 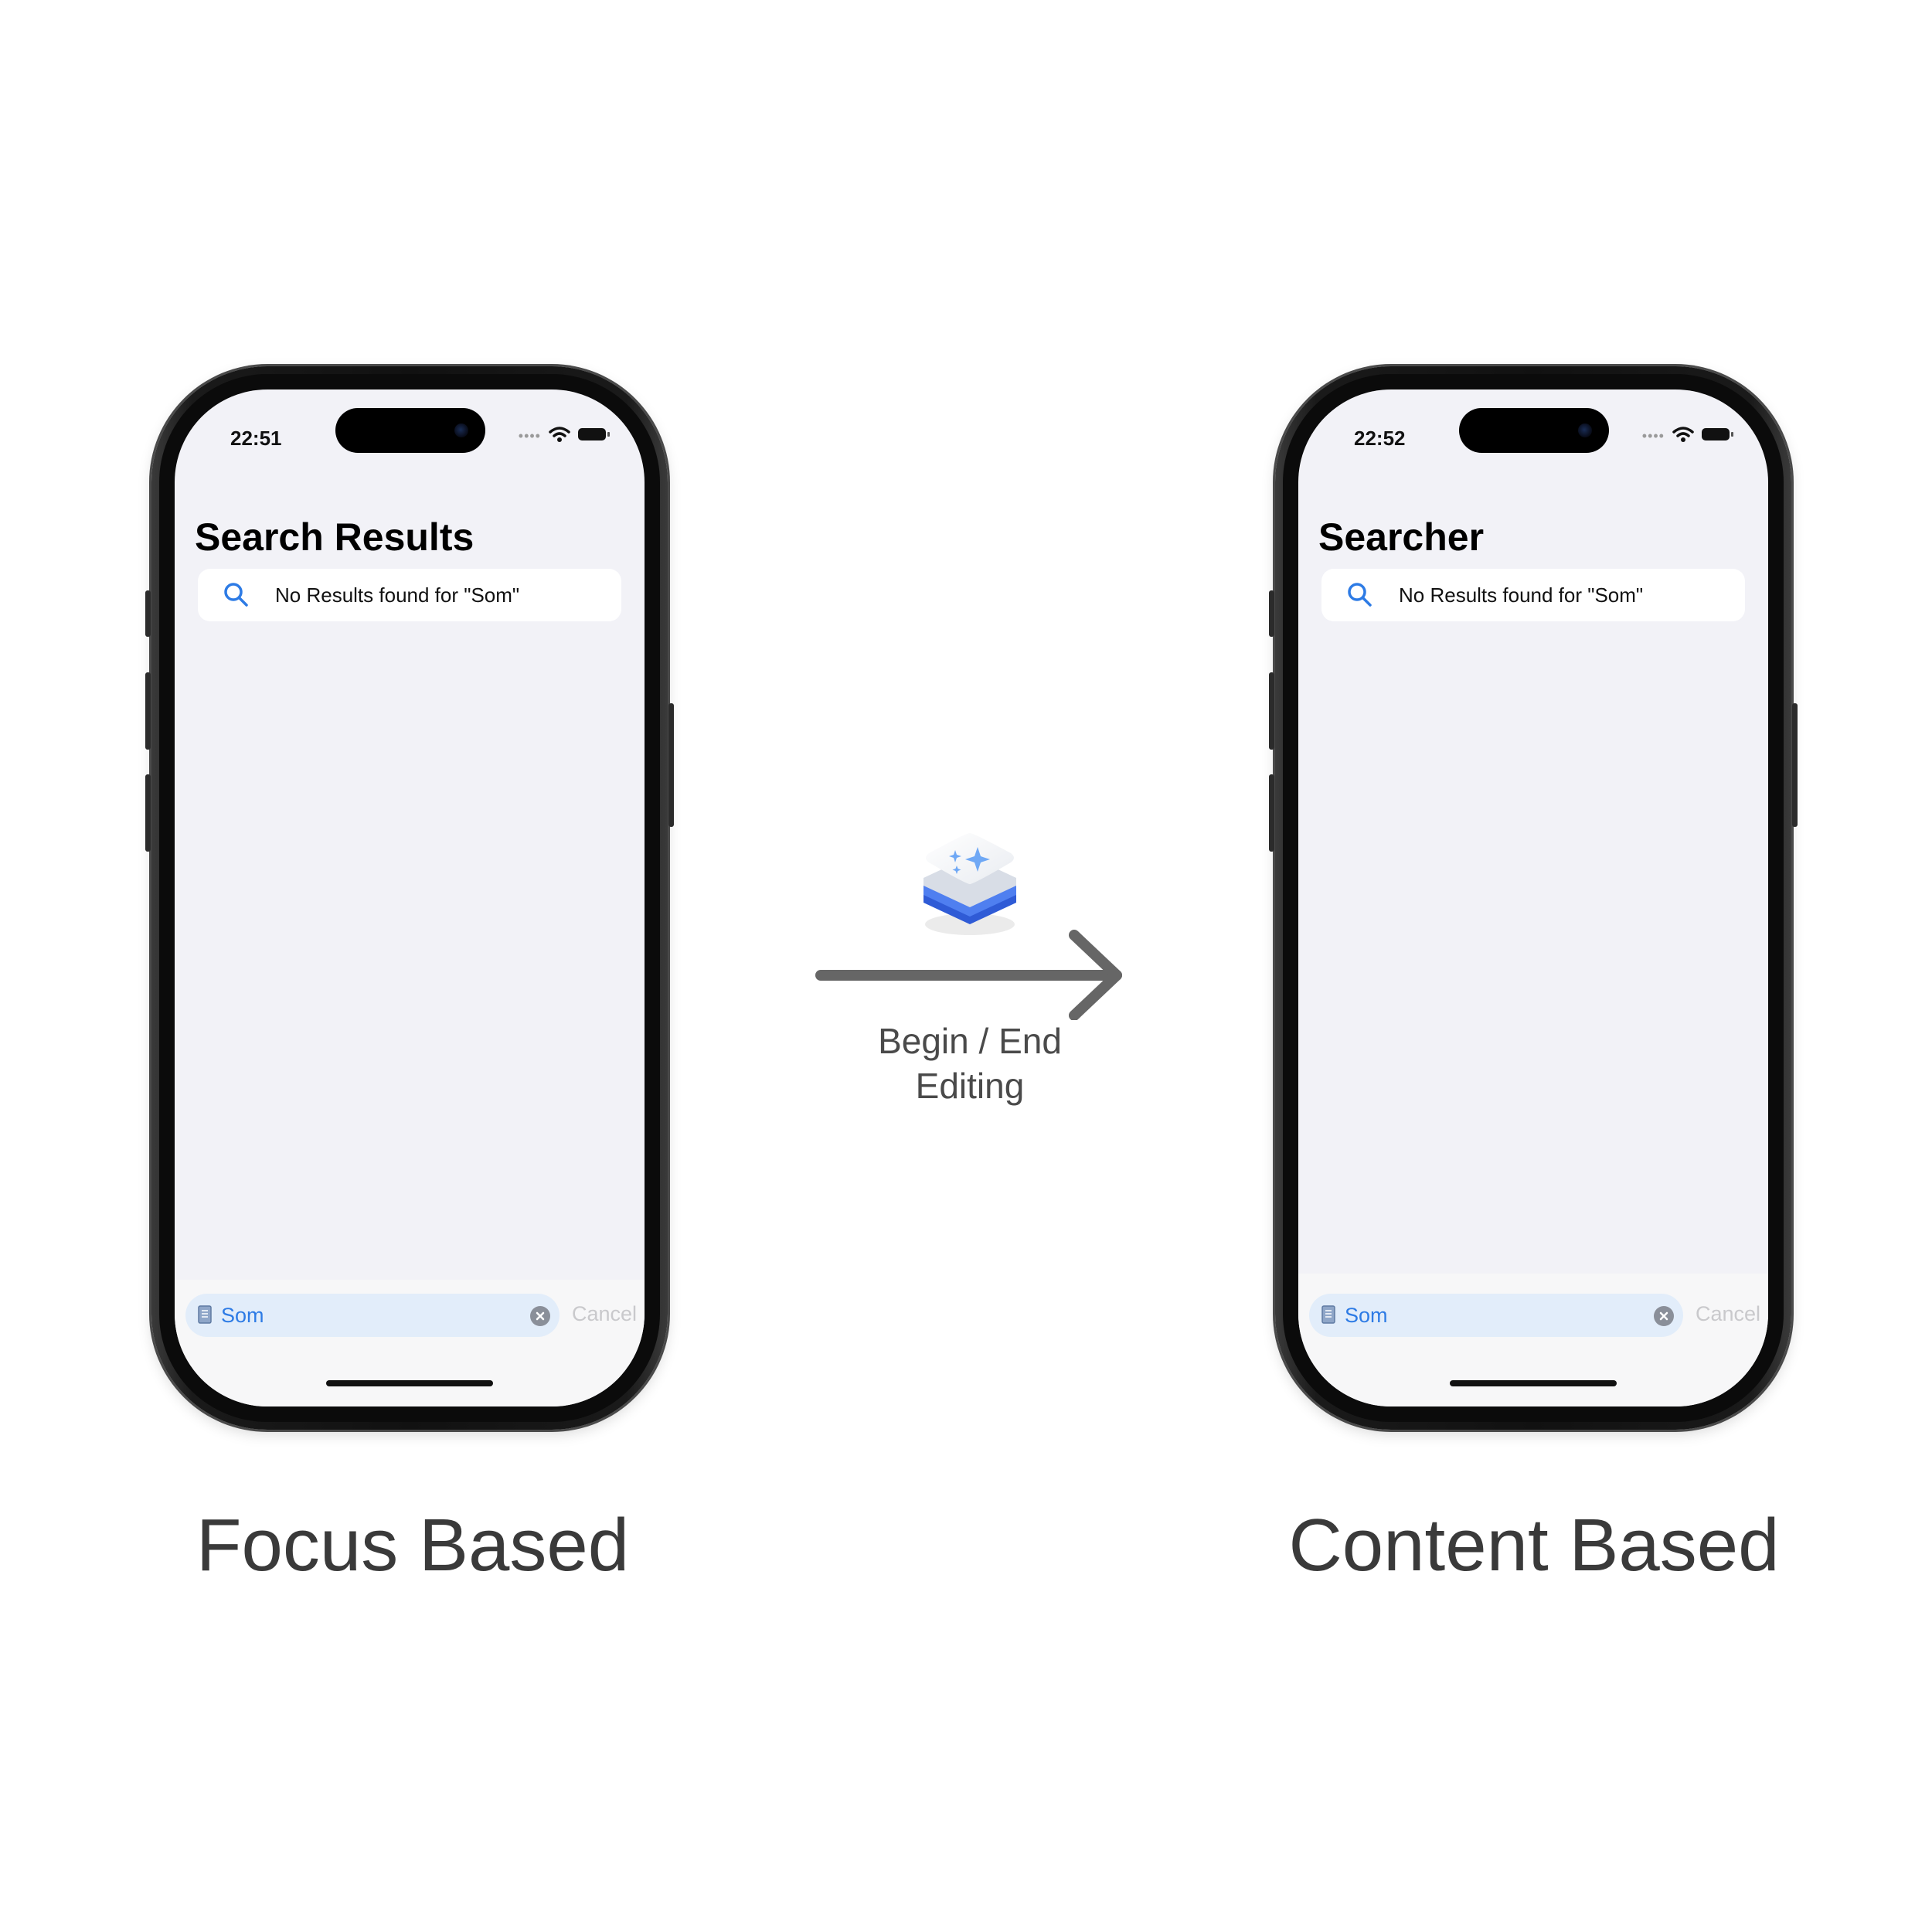 I want to click on page-title: Search Results, so click(x=335, y=537).